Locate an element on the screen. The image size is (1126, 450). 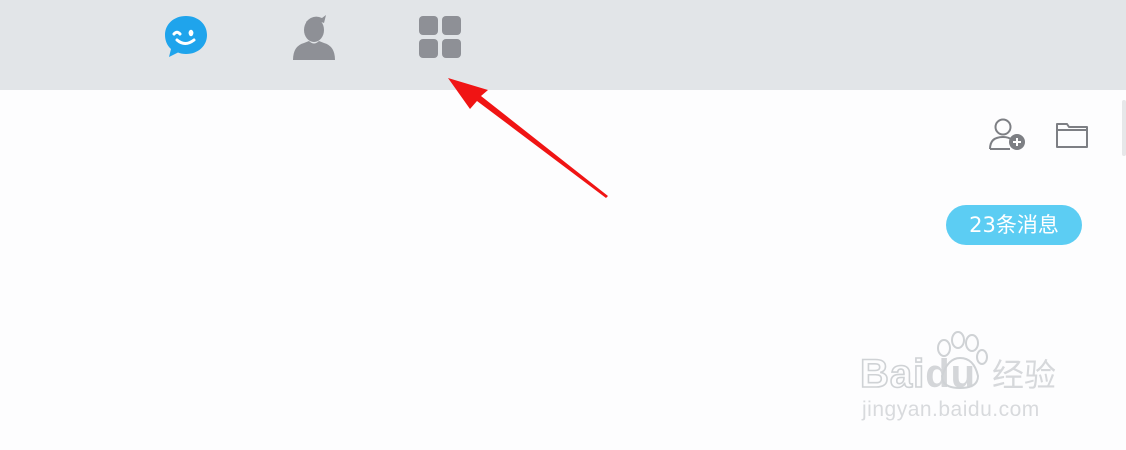
apps-grid-icon is located at coordinates (440, 37).